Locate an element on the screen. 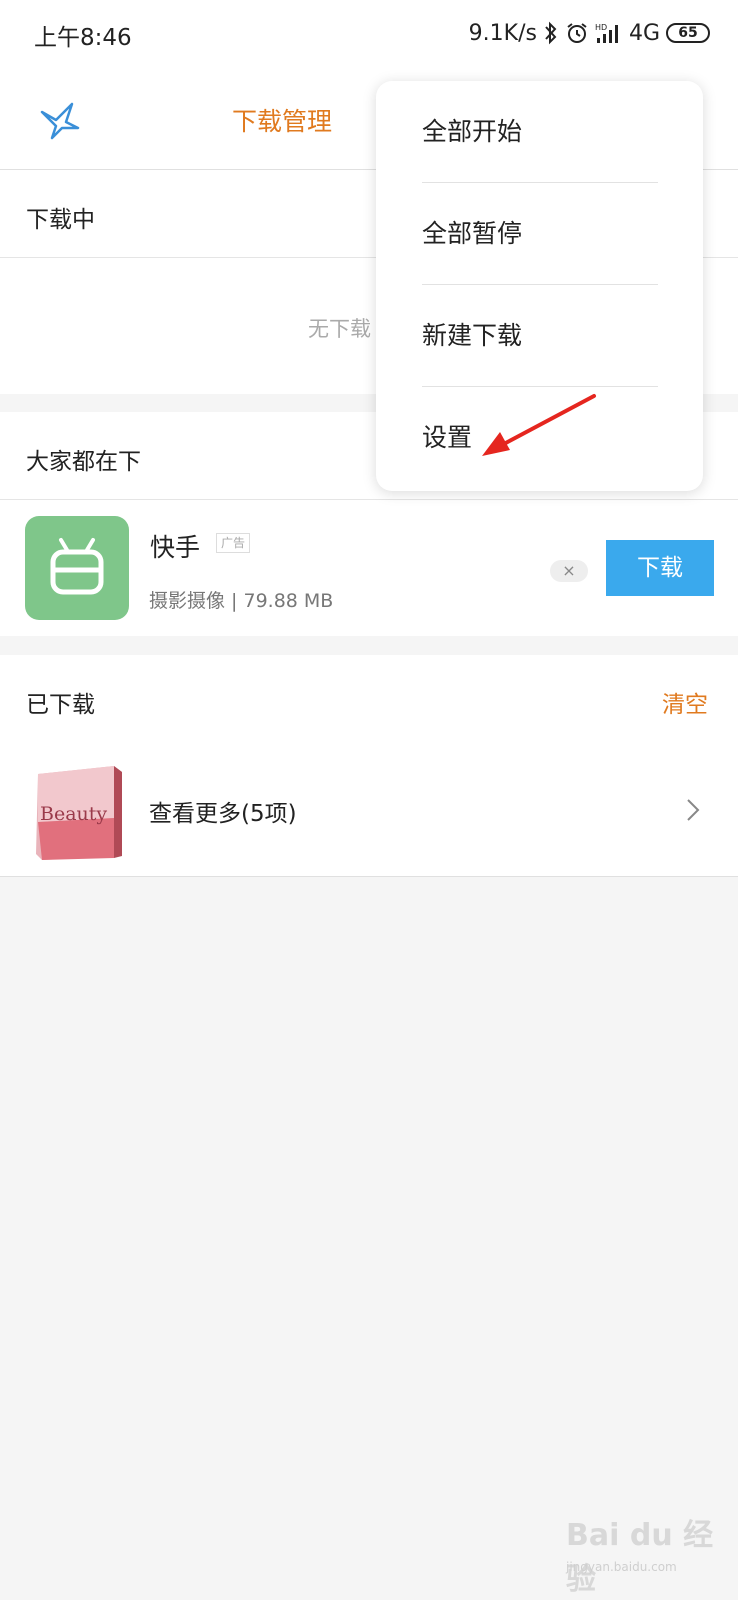 The height and width of the screenshot is (1600, 738). menu-item-new-download: 新建下载 is located at coordinates (540, 336).